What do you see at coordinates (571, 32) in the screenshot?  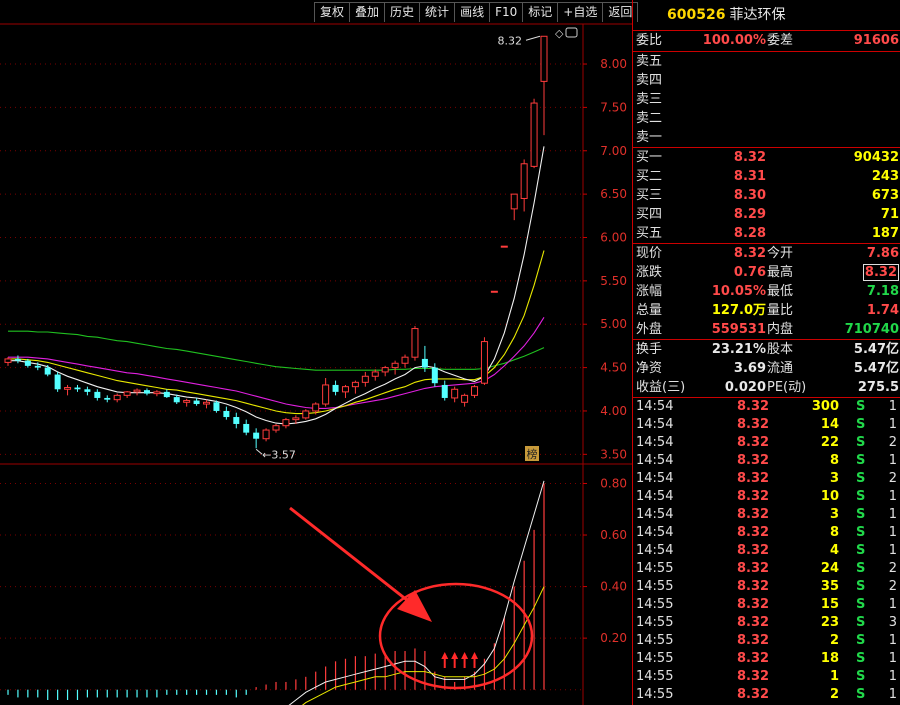 I see `window-icon` at bounding box center [571, 32].